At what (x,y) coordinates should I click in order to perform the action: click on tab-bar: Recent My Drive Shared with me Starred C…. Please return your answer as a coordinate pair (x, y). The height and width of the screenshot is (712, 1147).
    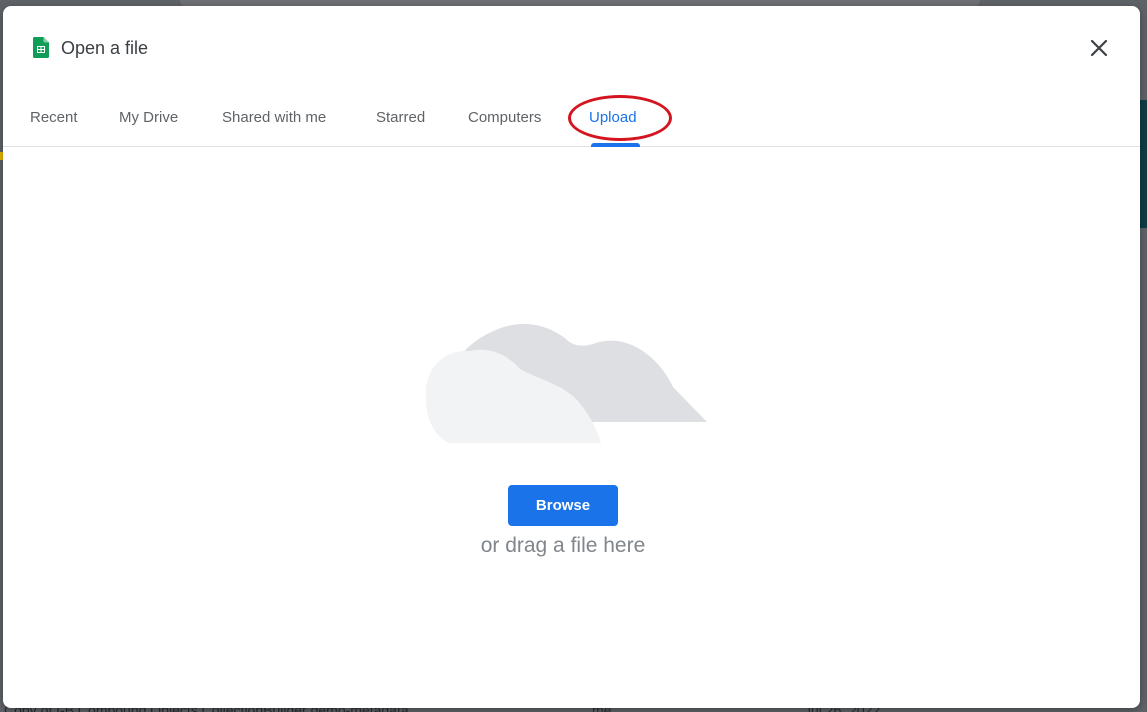
    Looking at the image, I should click on (571, 119).